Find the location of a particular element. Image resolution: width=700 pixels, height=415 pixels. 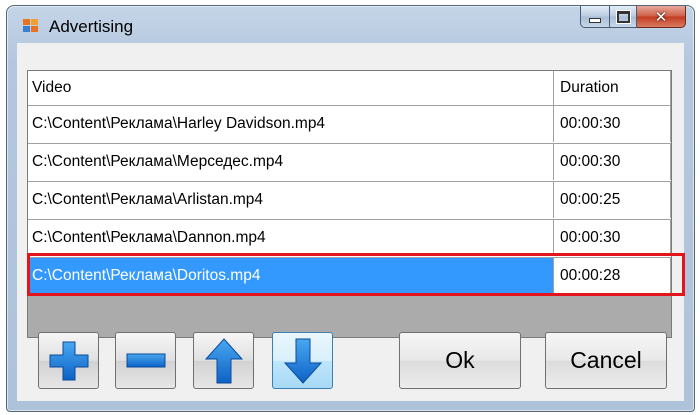

table-row: C:\Content\Реклама\Мерседес.mp4 00:00:30 is located at coordinates (349, 163).